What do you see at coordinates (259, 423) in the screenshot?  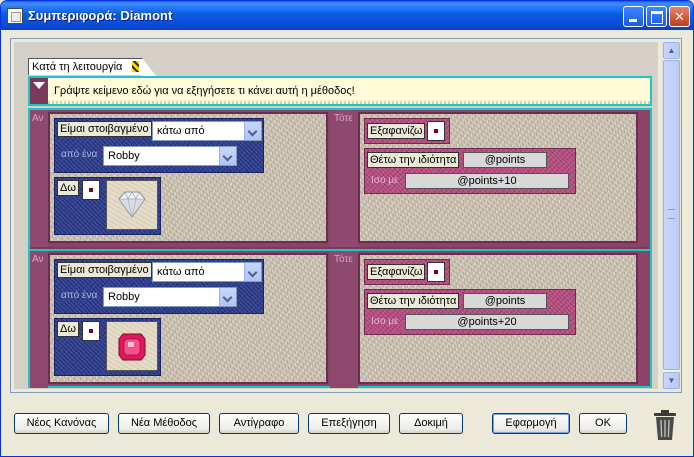 I see `copy-button: Αντίγραφο` at bounding box center [259, 423].